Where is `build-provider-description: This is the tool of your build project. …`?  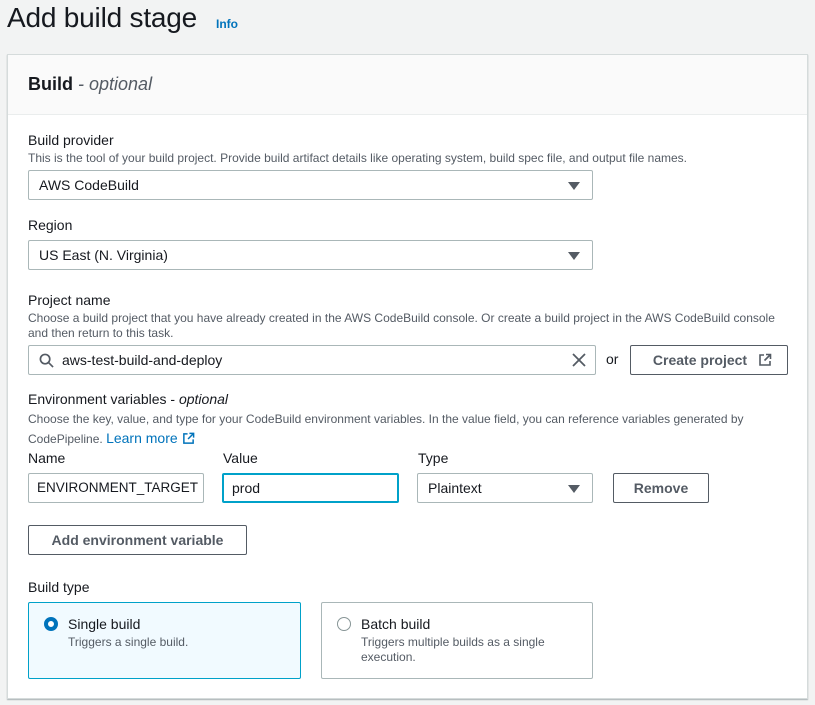
build-provider-description: This is the tool of your build project. … is located at coordinates (358, 158).